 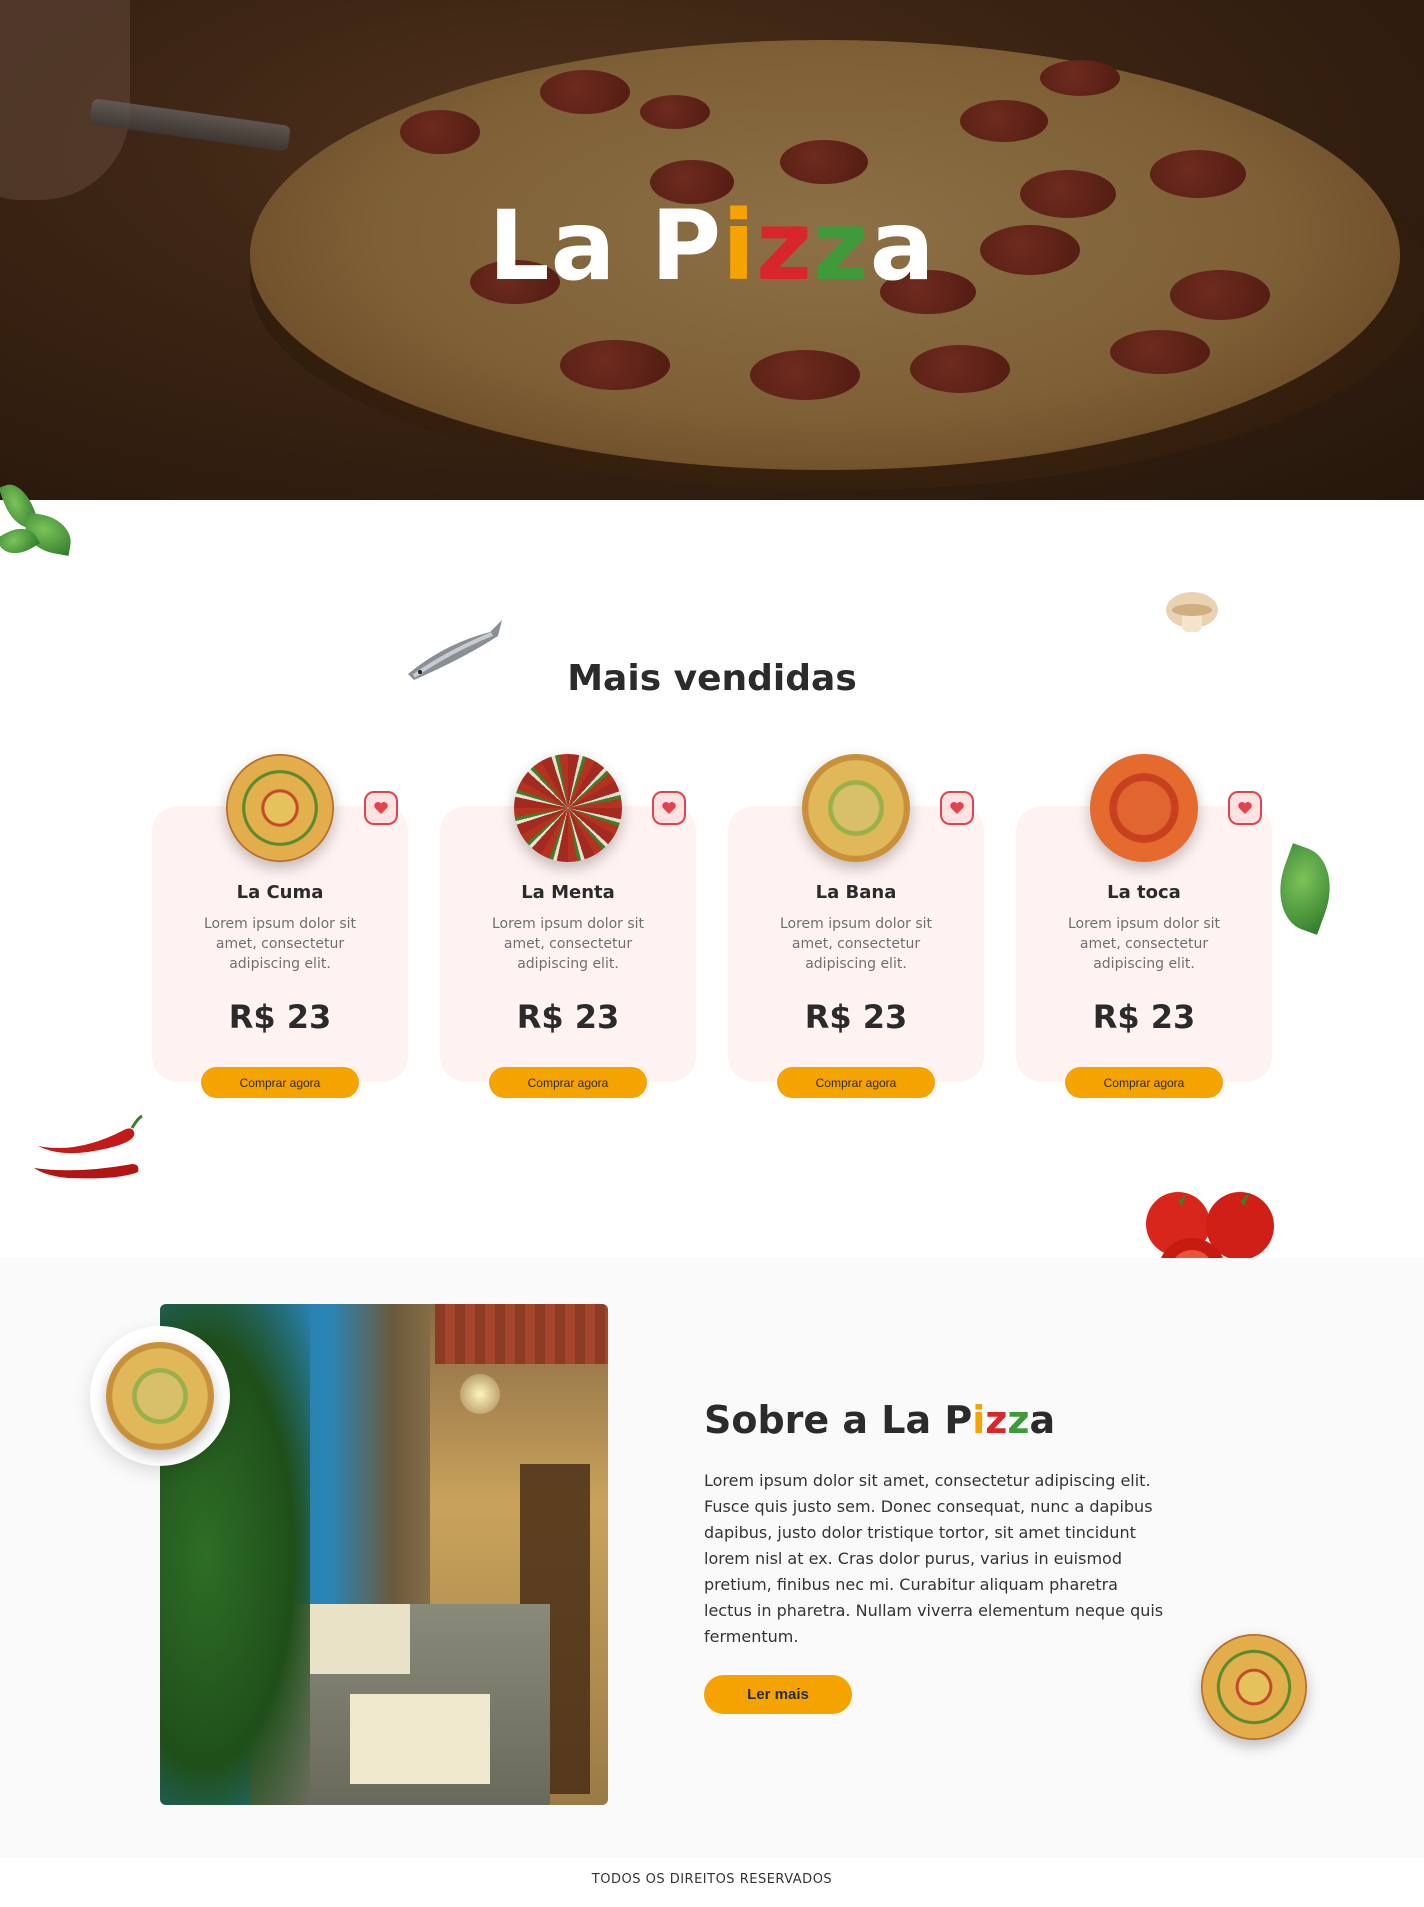 What do you see at coordinates (712, 678) in the screenshot?
I see `best-sellers-title: Mais vendidas` at bounding box center [712, 678].